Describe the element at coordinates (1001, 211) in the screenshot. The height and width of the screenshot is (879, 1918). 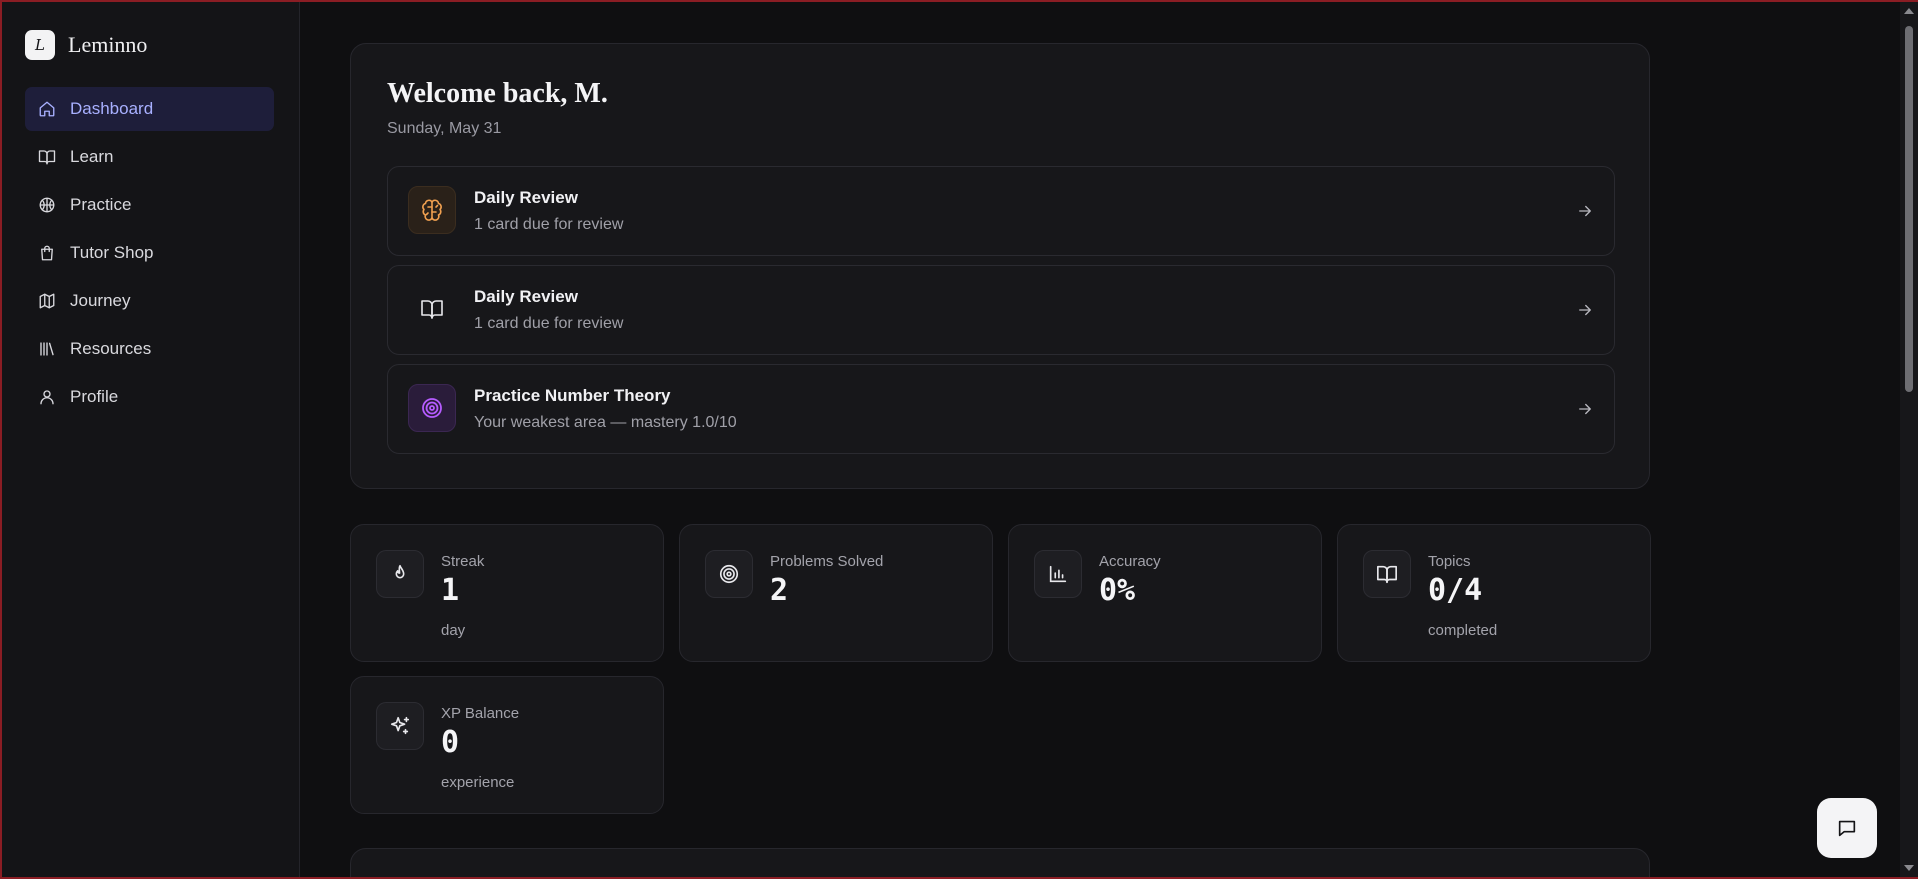
I see `action-daily-review: Daily Review 1 card due for review` at that location.